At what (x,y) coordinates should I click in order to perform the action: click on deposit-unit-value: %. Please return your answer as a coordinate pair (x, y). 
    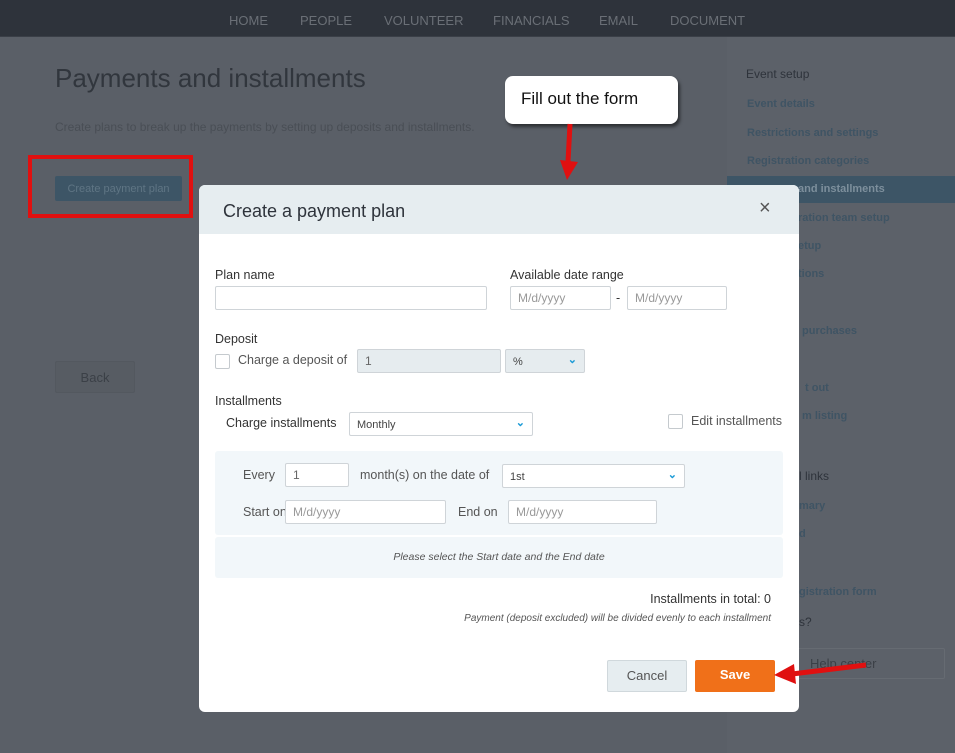
    Looking at the image, I should click on (518, 362).